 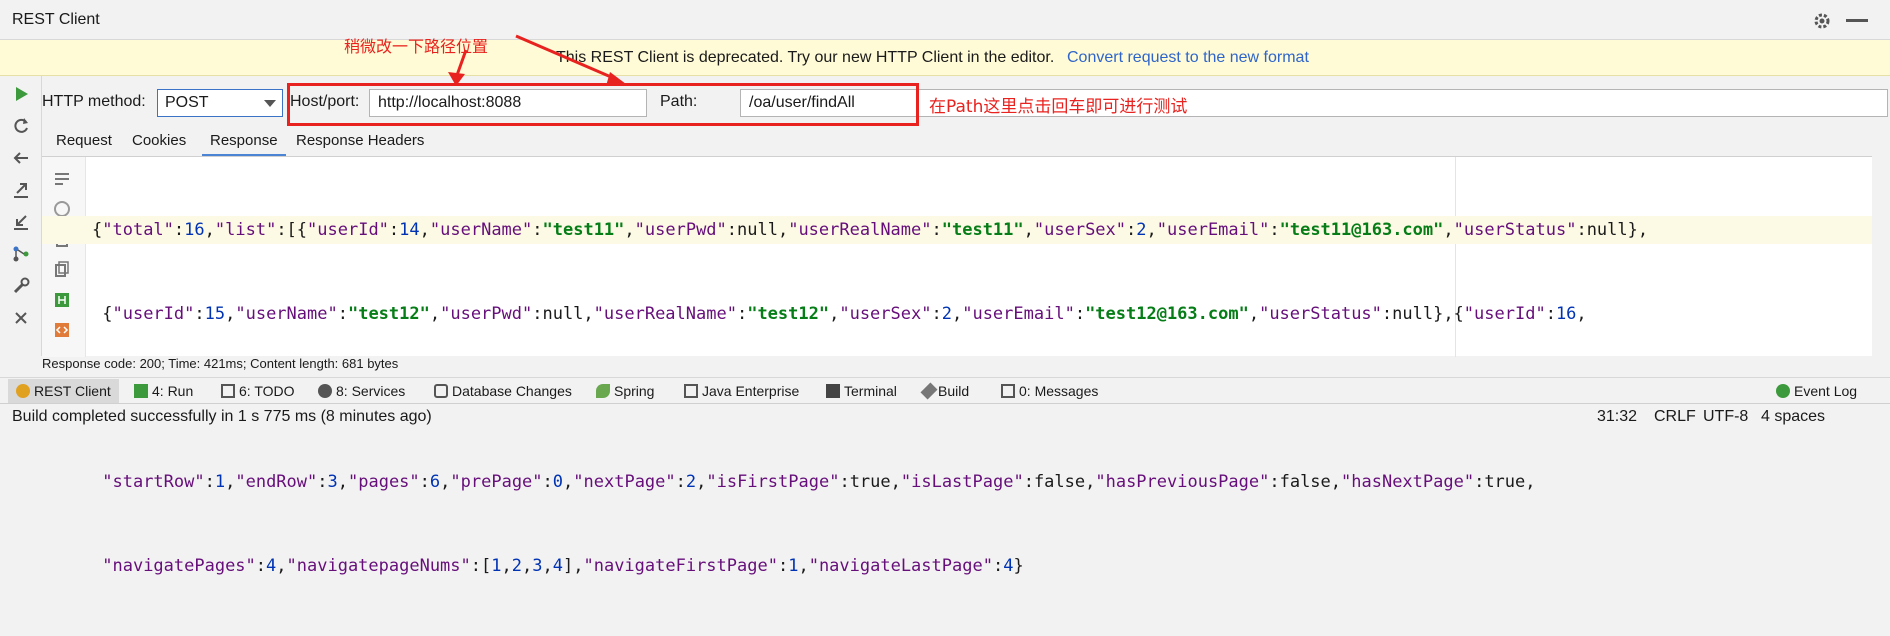 I want to click on build-icon, so click(x=929, y=391).